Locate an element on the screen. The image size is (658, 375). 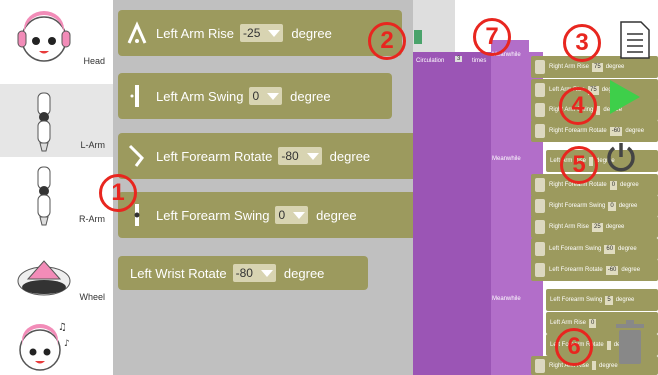
mini-block-label: Left Arm Rise is located at coordinates (568, 323).